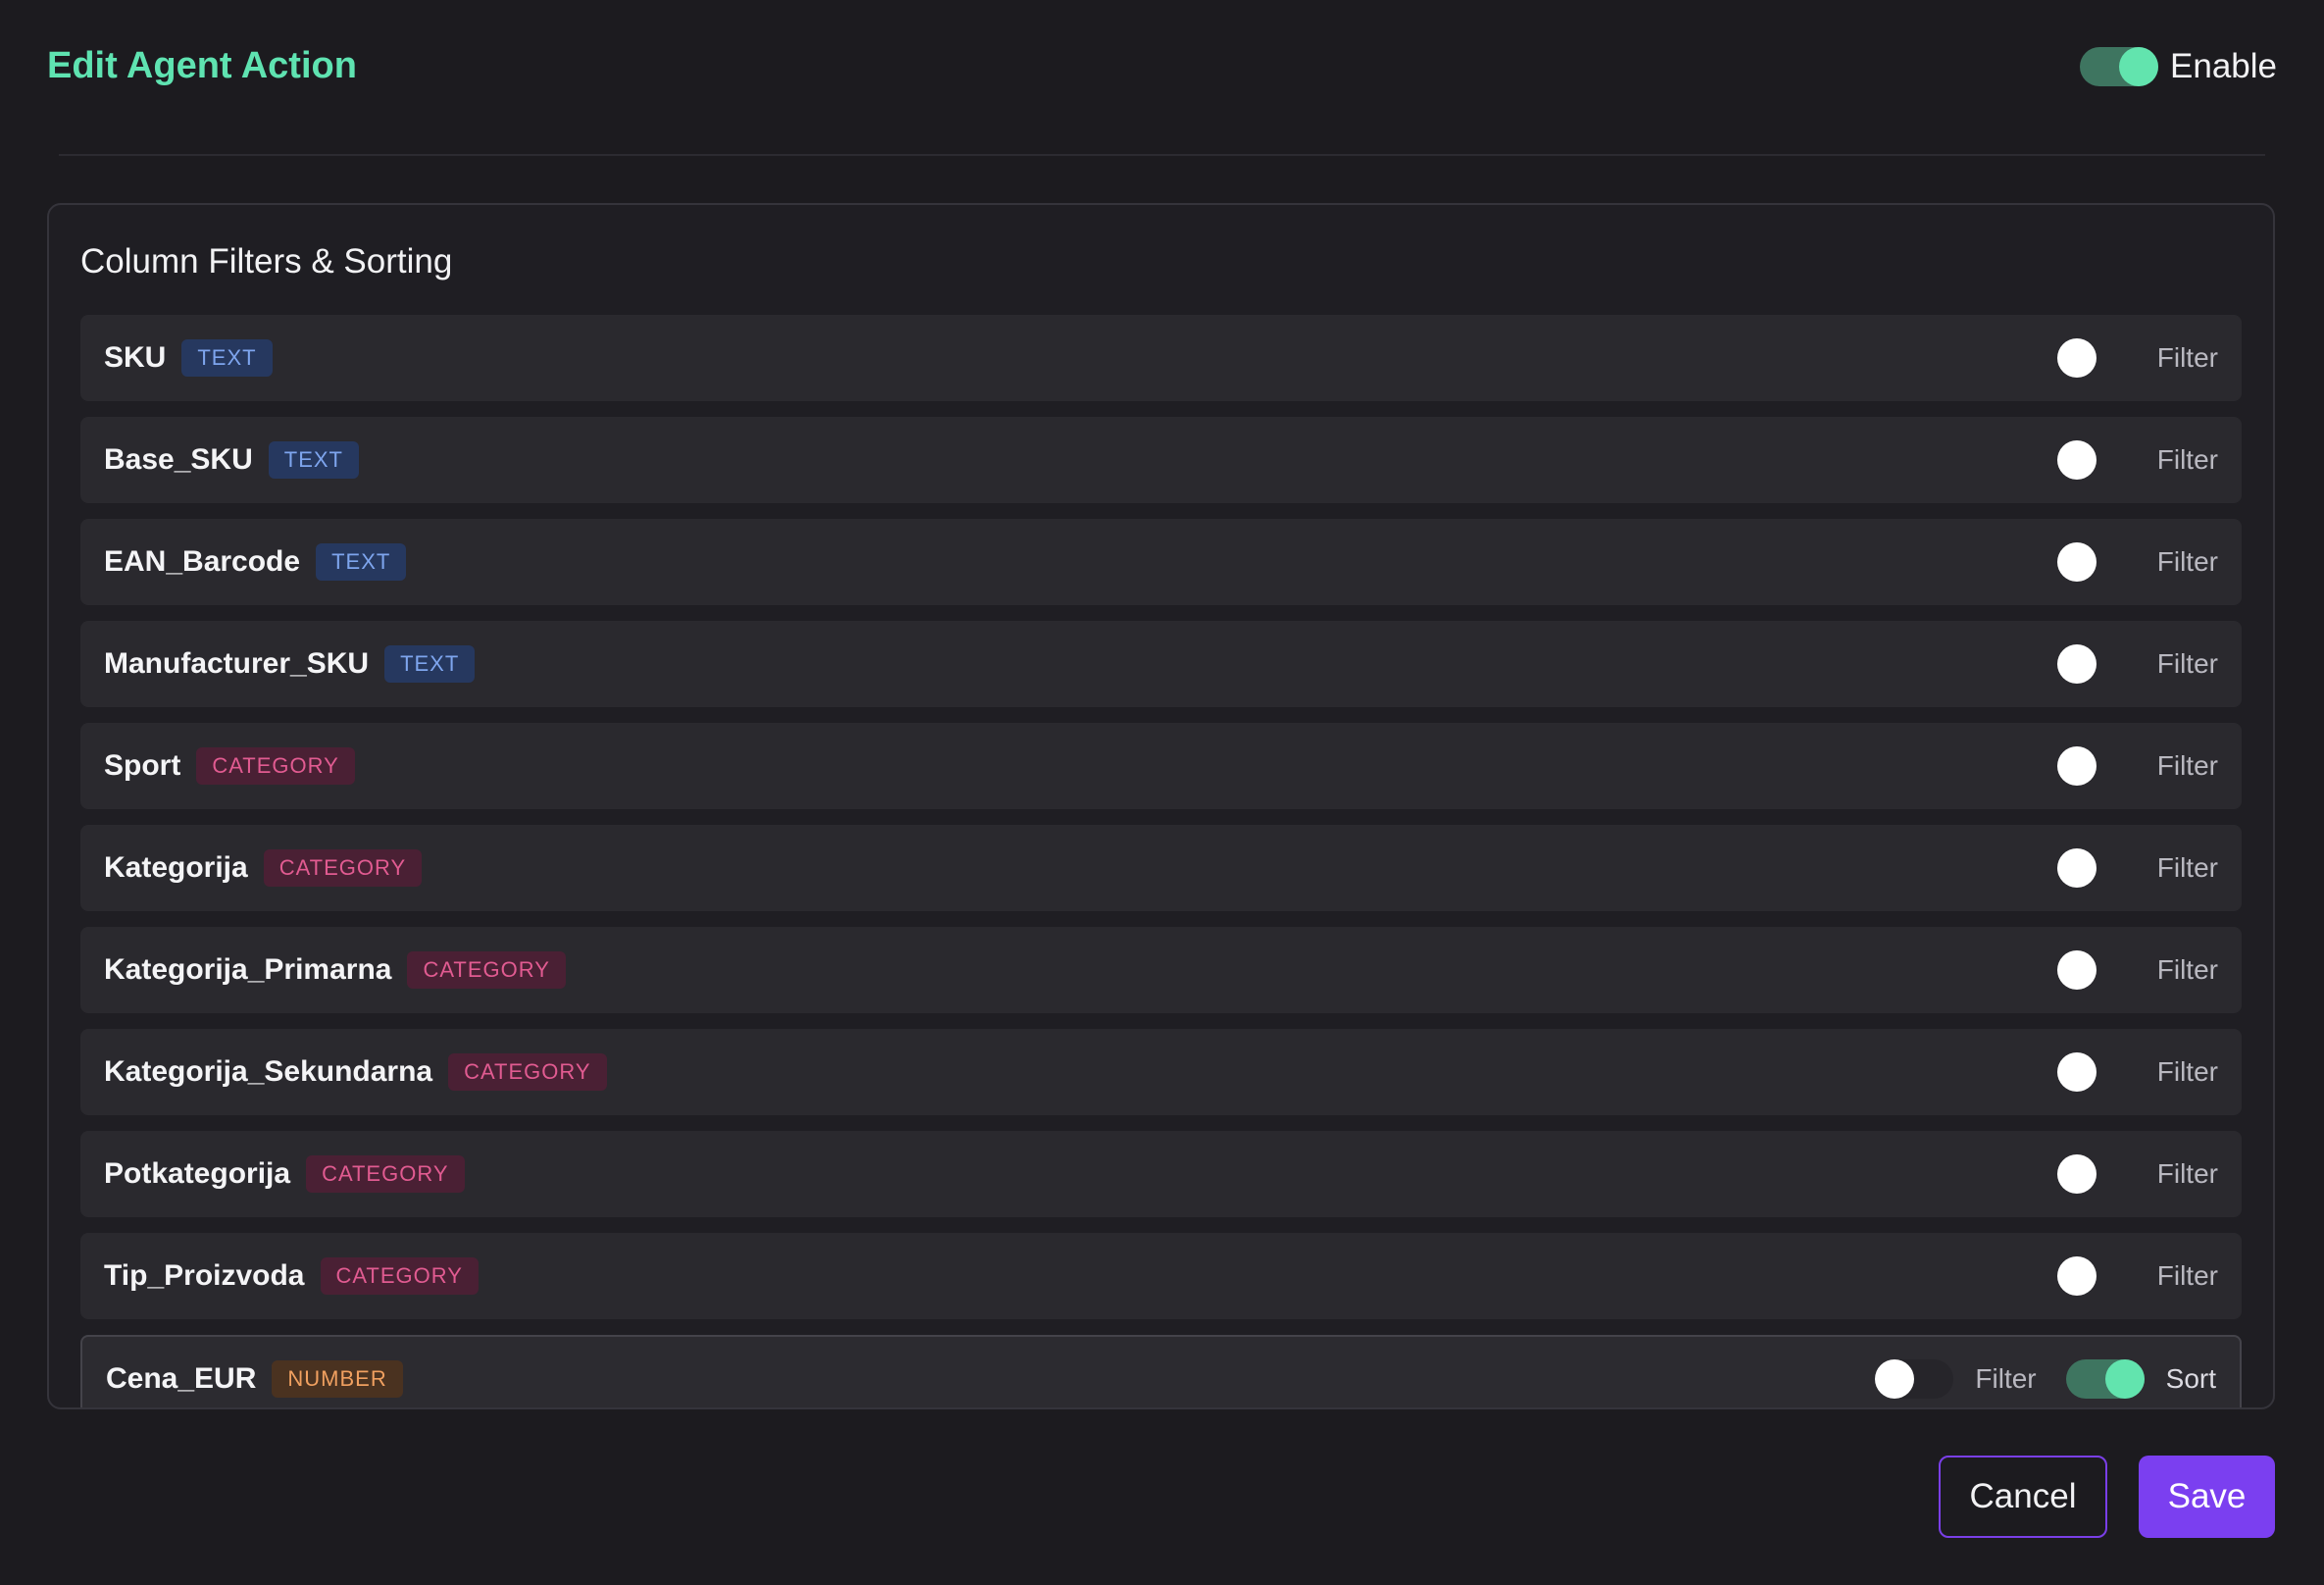 Image resolution: width=2324 pixels, height=1585 pixels. What do you see at coordinates (269, 1071) in the screenshot?
I see `column-name: Kategorija_Sekundarna` at bounding box center [269, 1071].